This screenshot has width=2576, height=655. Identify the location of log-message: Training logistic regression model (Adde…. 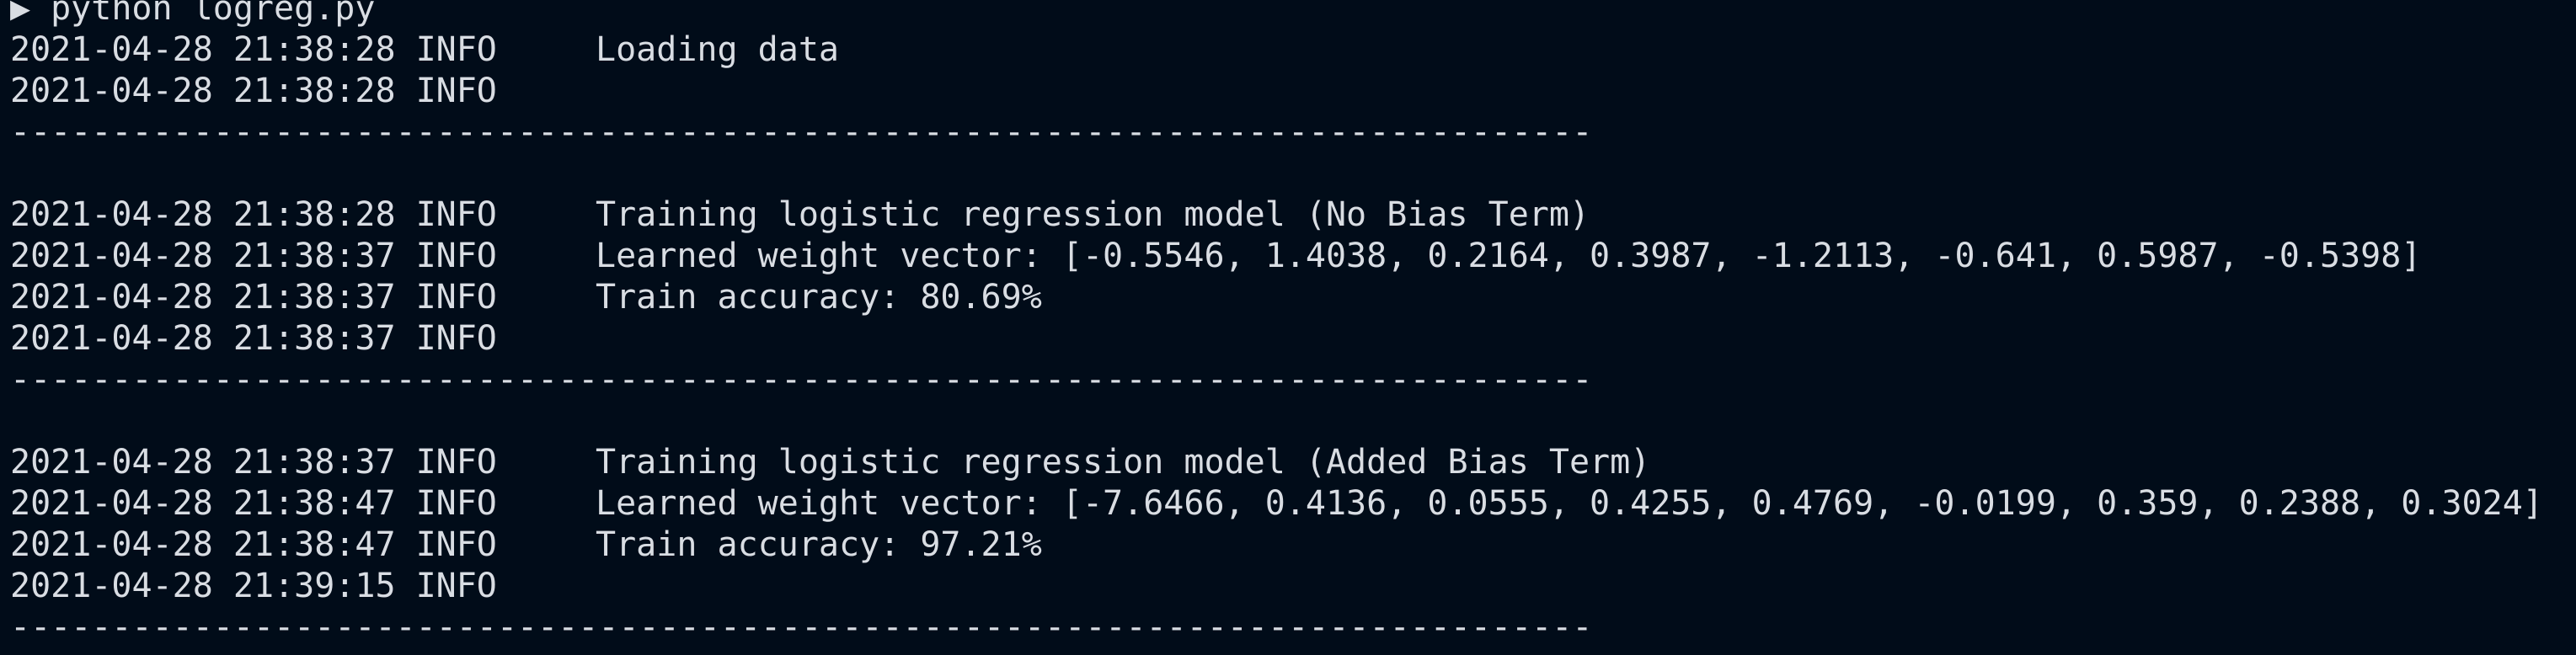
(1123, 463).